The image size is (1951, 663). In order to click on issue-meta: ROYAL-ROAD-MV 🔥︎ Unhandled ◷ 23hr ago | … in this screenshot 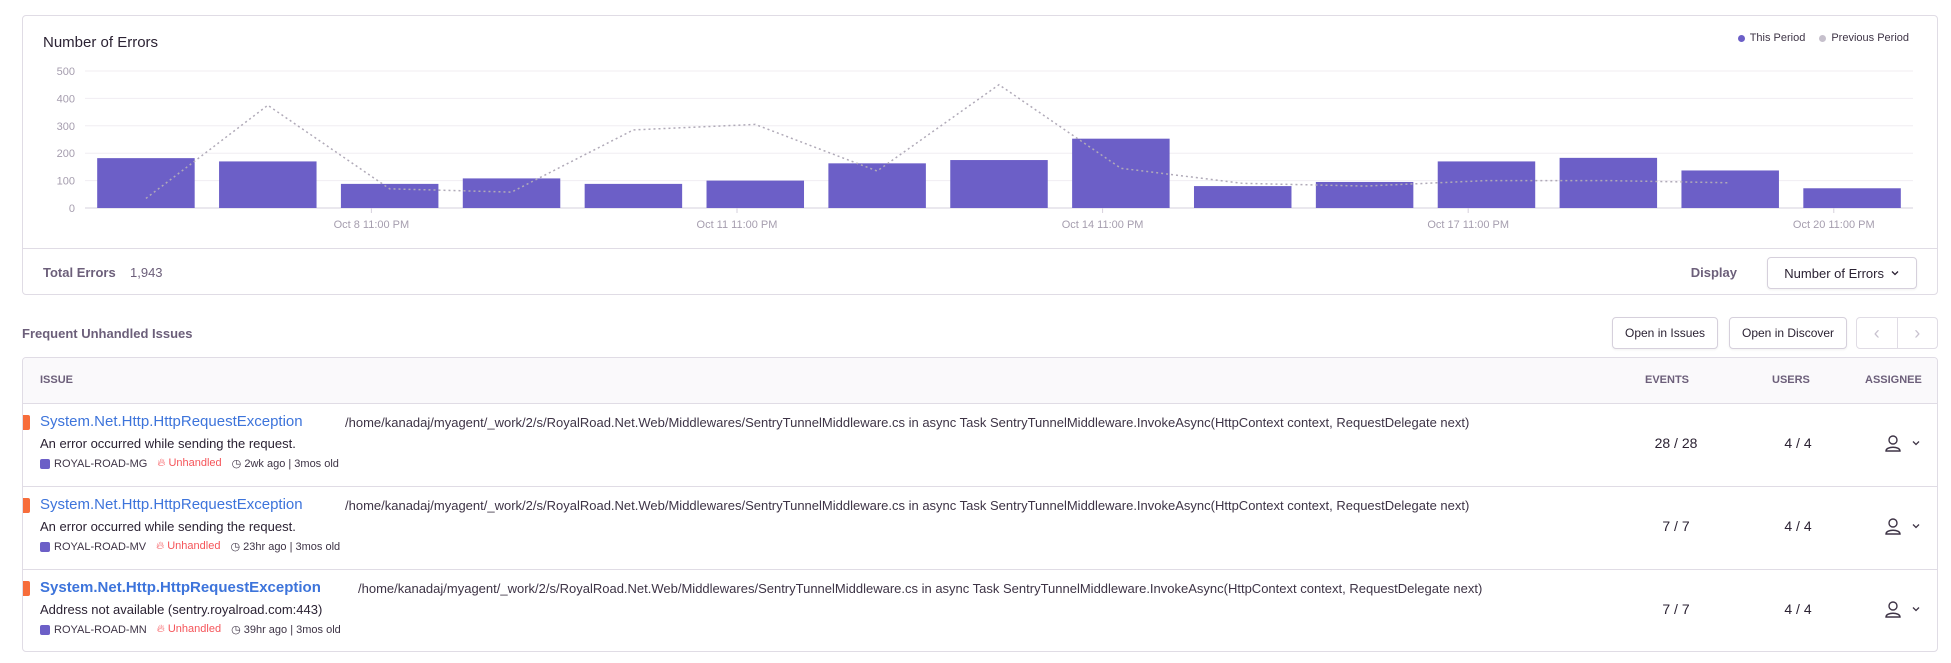, I will do `click(190, 546)`.